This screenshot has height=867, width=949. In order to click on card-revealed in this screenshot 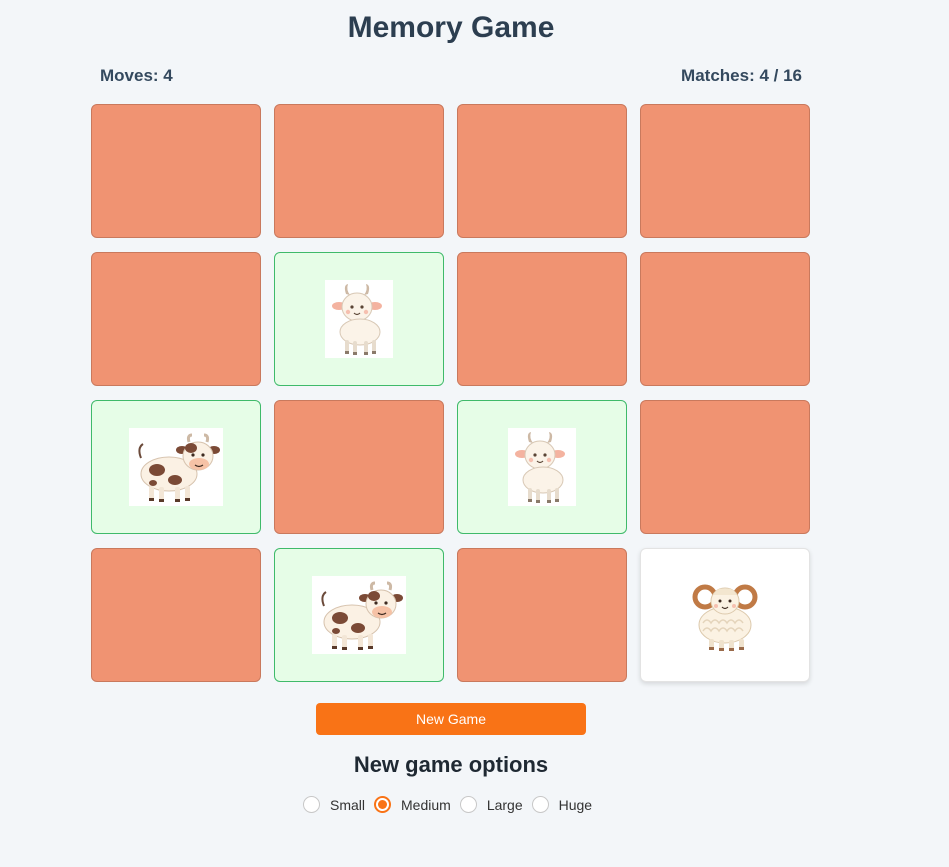, I will do `click(725, 615)`.